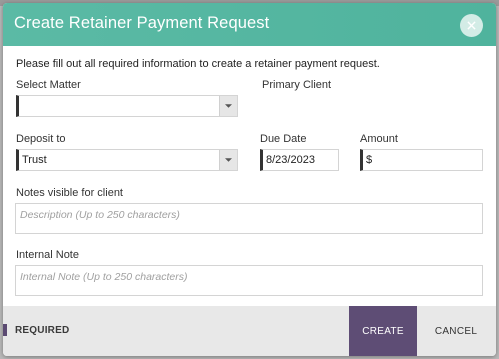 The width and height of the screenshot is (499, 359). What do you see at coordinates (283, 139) in the screenshot?
I see `due-date-label: Due Date` at bounding box center [283, 139].